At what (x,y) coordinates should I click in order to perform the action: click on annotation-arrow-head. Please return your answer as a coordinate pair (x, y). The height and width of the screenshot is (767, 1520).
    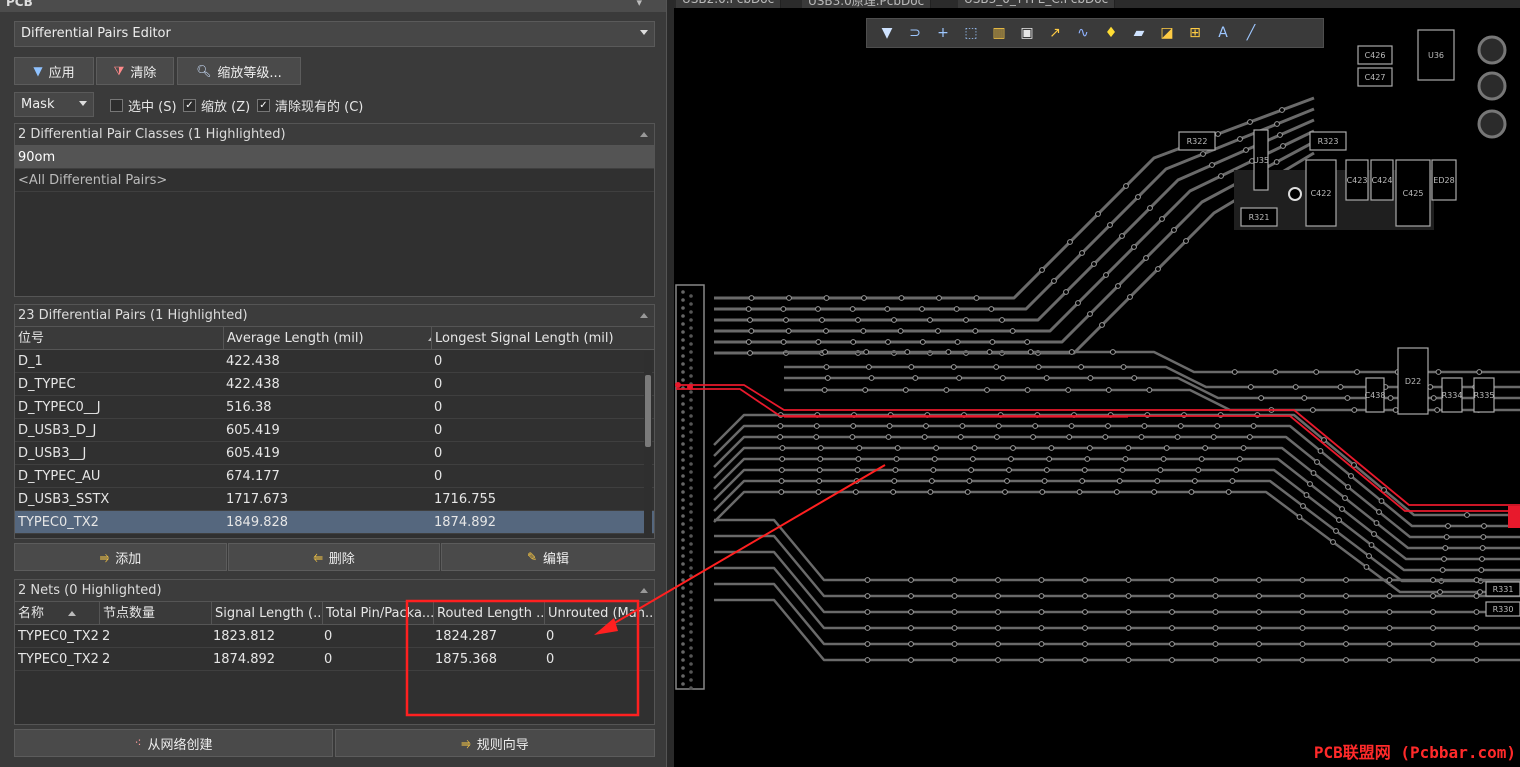
    Looking at the image, I should click on (606, 626).